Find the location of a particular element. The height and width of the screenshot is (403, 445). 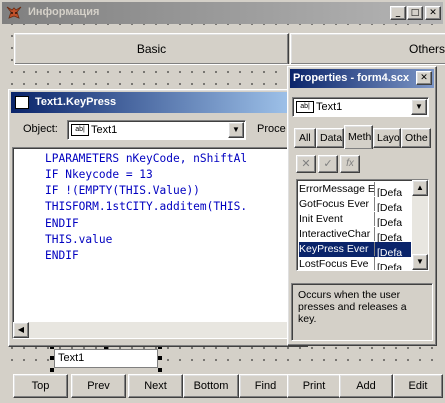

code-line: THIS.value is located at coordinates (79, 239).